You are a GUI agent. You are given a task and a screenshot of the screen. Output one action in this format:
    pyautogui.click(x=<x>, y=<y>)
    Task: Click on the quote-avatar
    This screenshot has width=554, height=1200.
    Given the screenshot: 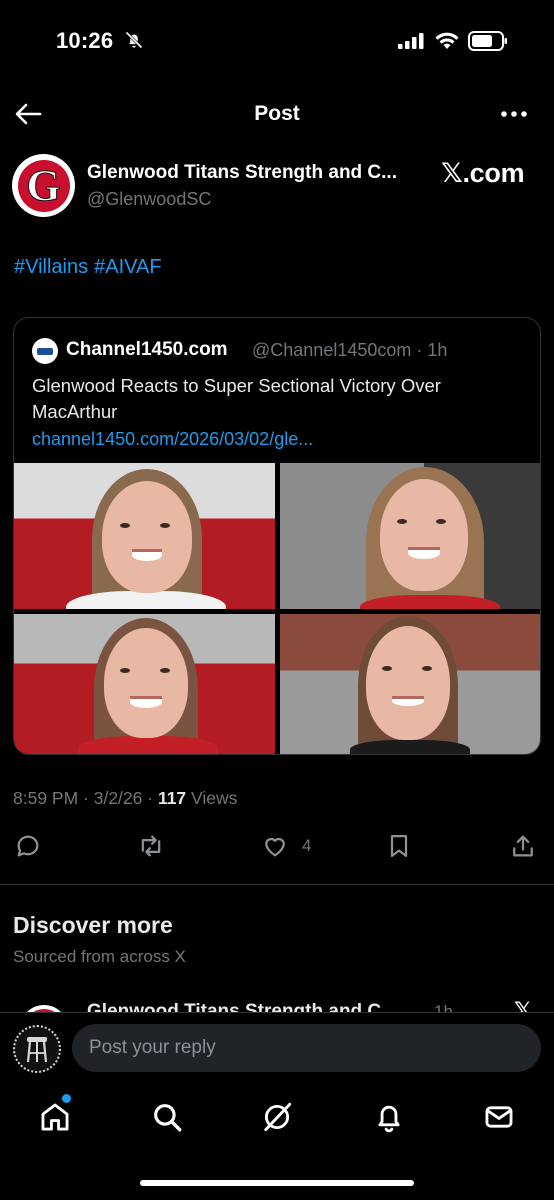 What is the action you would take?
    pyautogui.click(x=45, y=351)
    